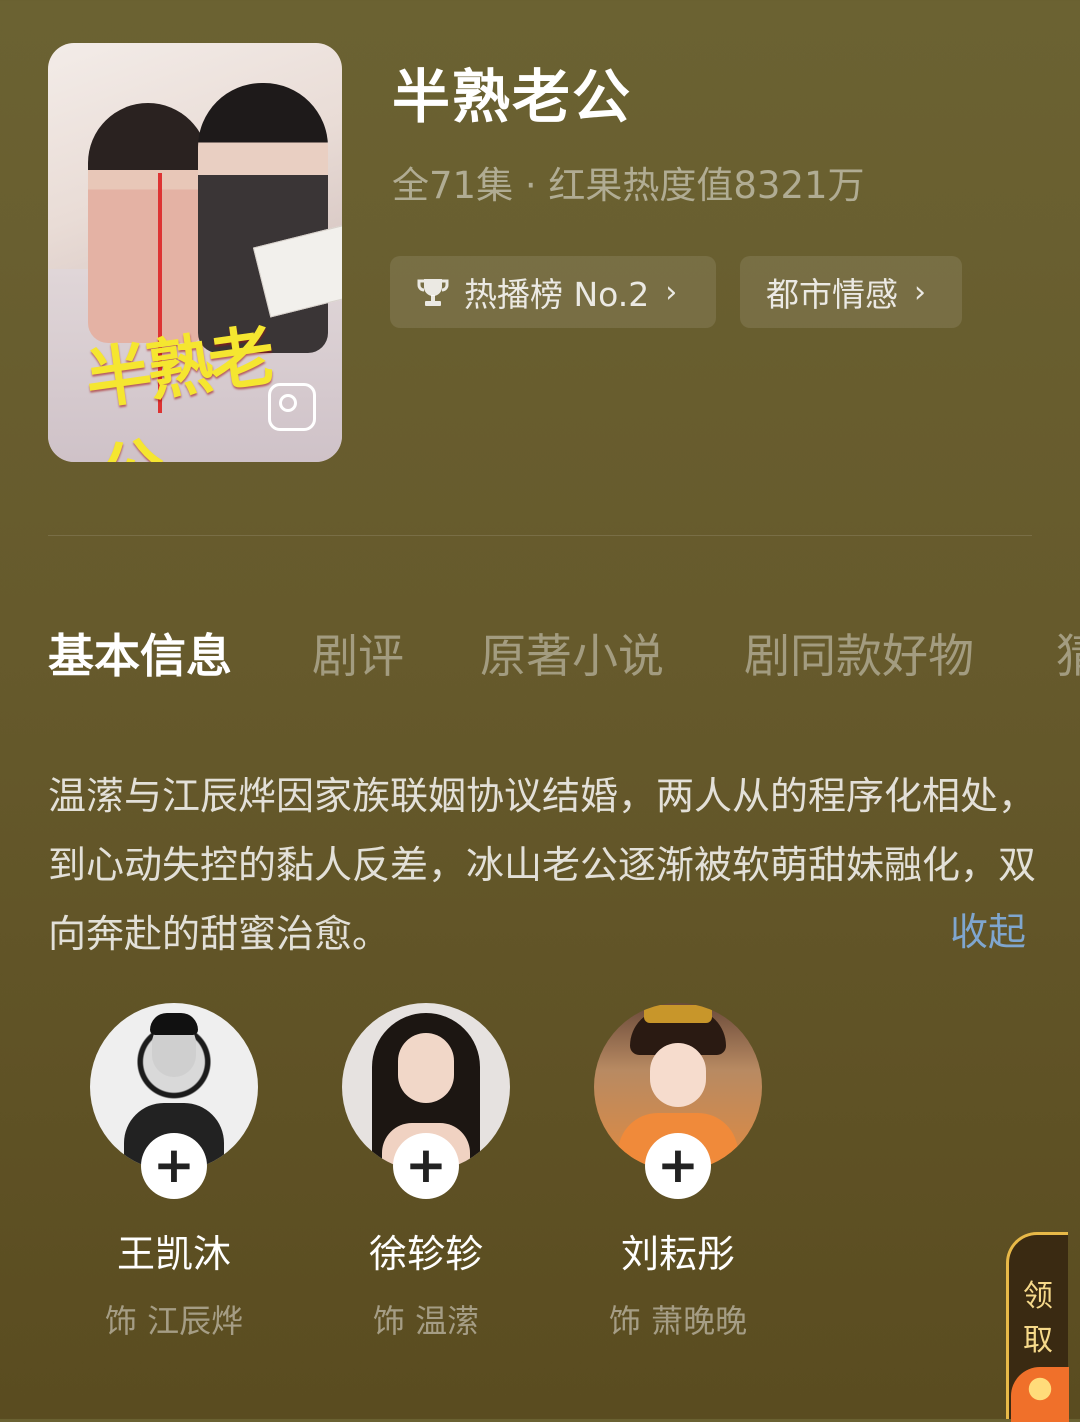 This screenshot has height=1422, width=1080. I want to click on tab-reviews: 剧评, so click(358, 653).